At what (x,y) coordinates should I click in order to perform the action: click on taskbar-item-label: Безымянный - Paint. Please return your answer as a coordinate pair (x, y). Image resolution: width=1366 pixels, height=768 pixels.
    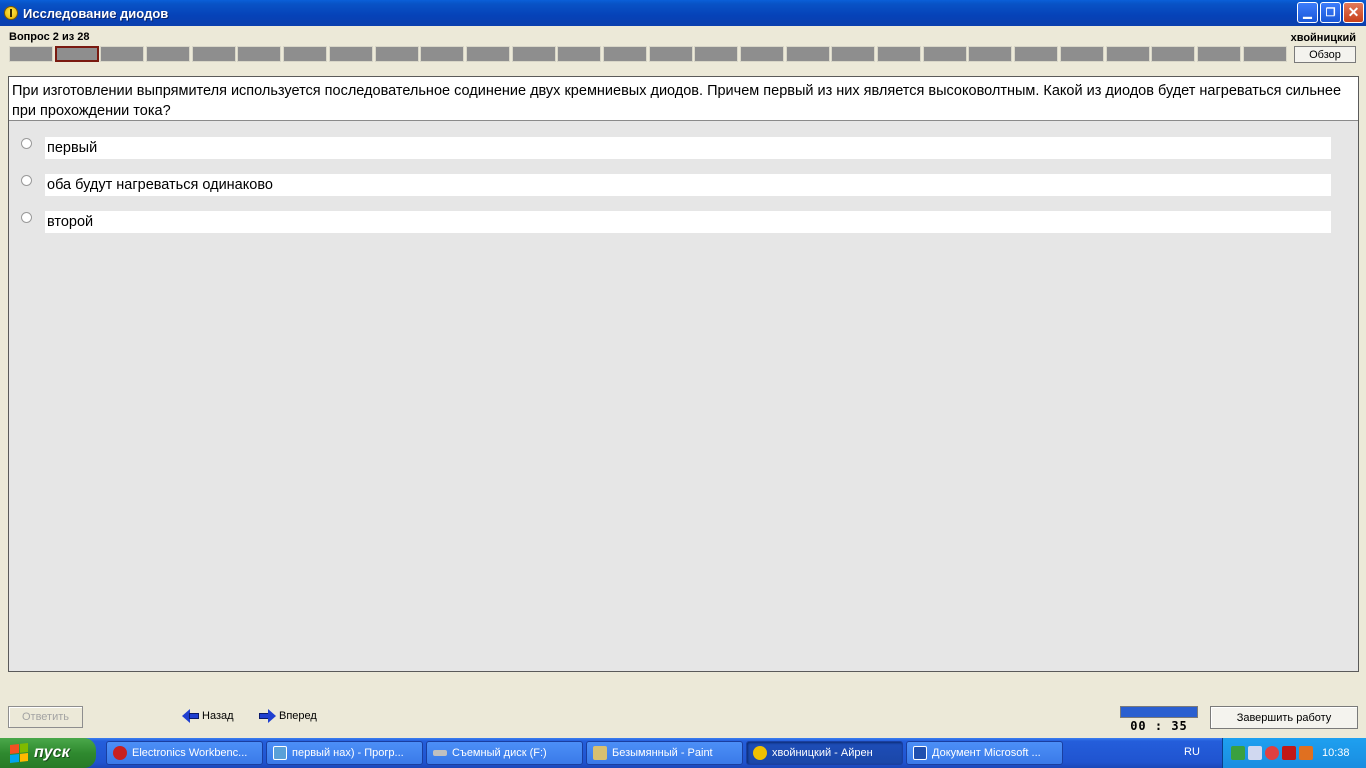
    Looking at the image, I should click on (662, 753).